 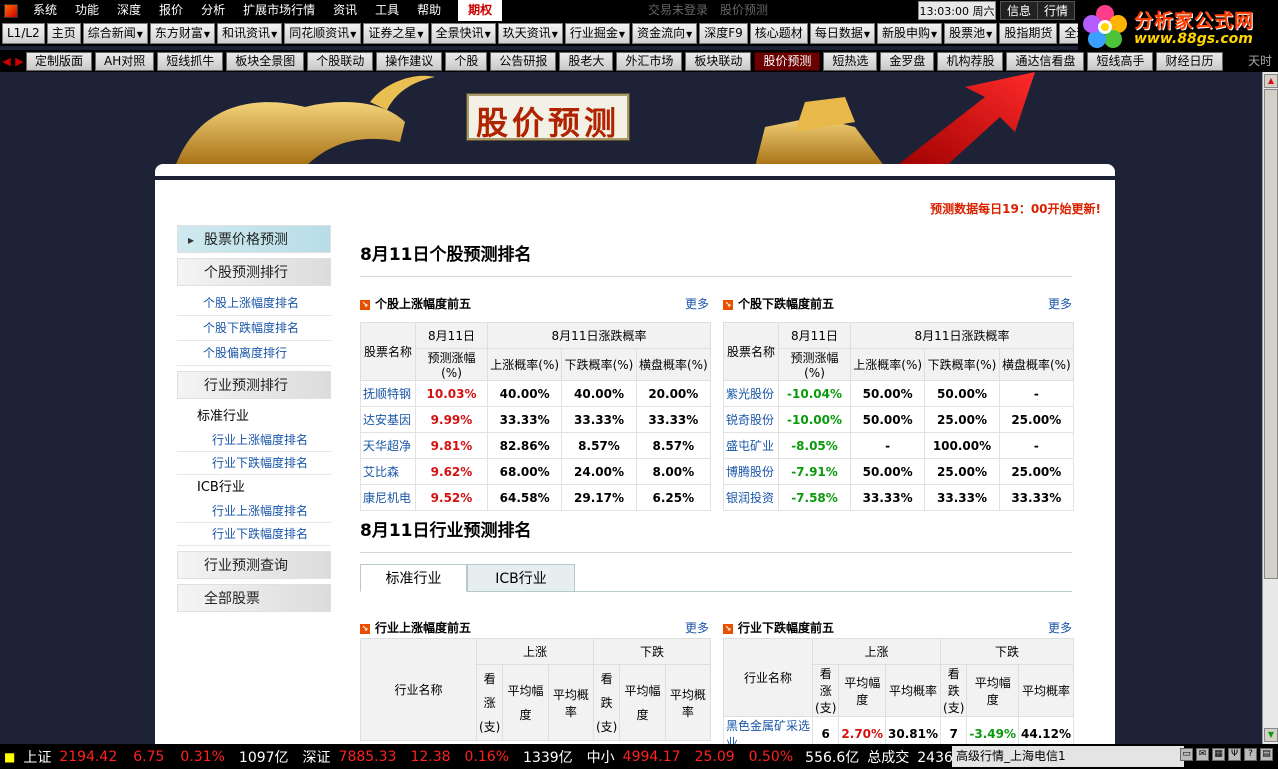 What do you see at coordinates (87, 10) in the screenshot?
I see `menu-item: 功能` at bounding box center [87, 10].